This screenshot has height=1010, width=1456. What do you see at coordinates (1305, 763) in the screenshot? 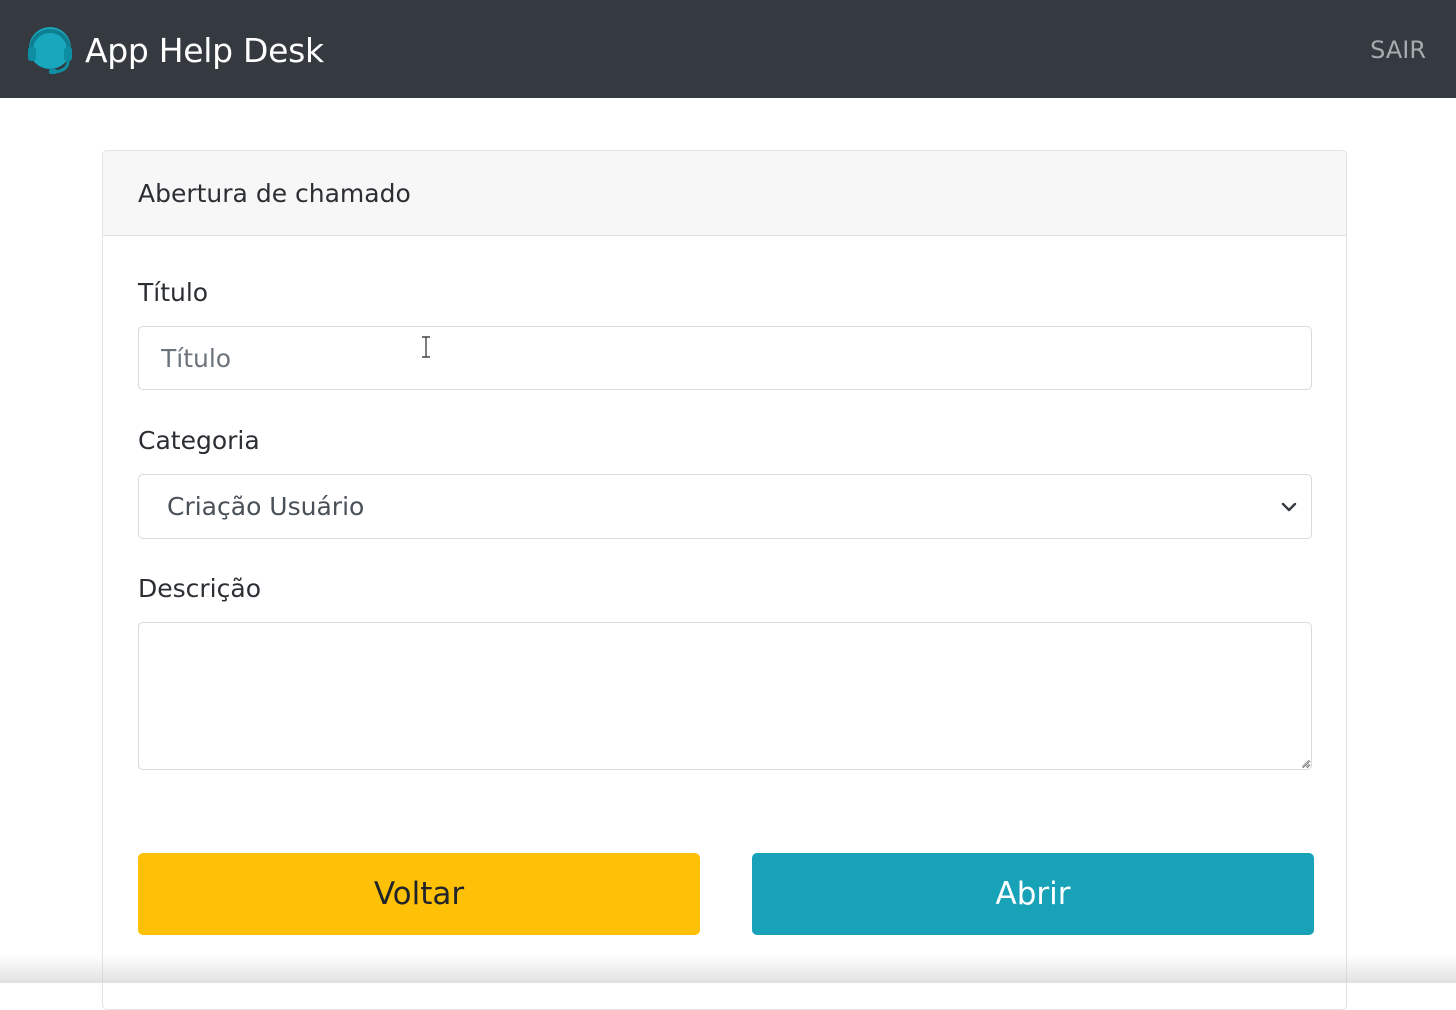
I see `resize-grip-icon` at bounding box center [1305, 763].